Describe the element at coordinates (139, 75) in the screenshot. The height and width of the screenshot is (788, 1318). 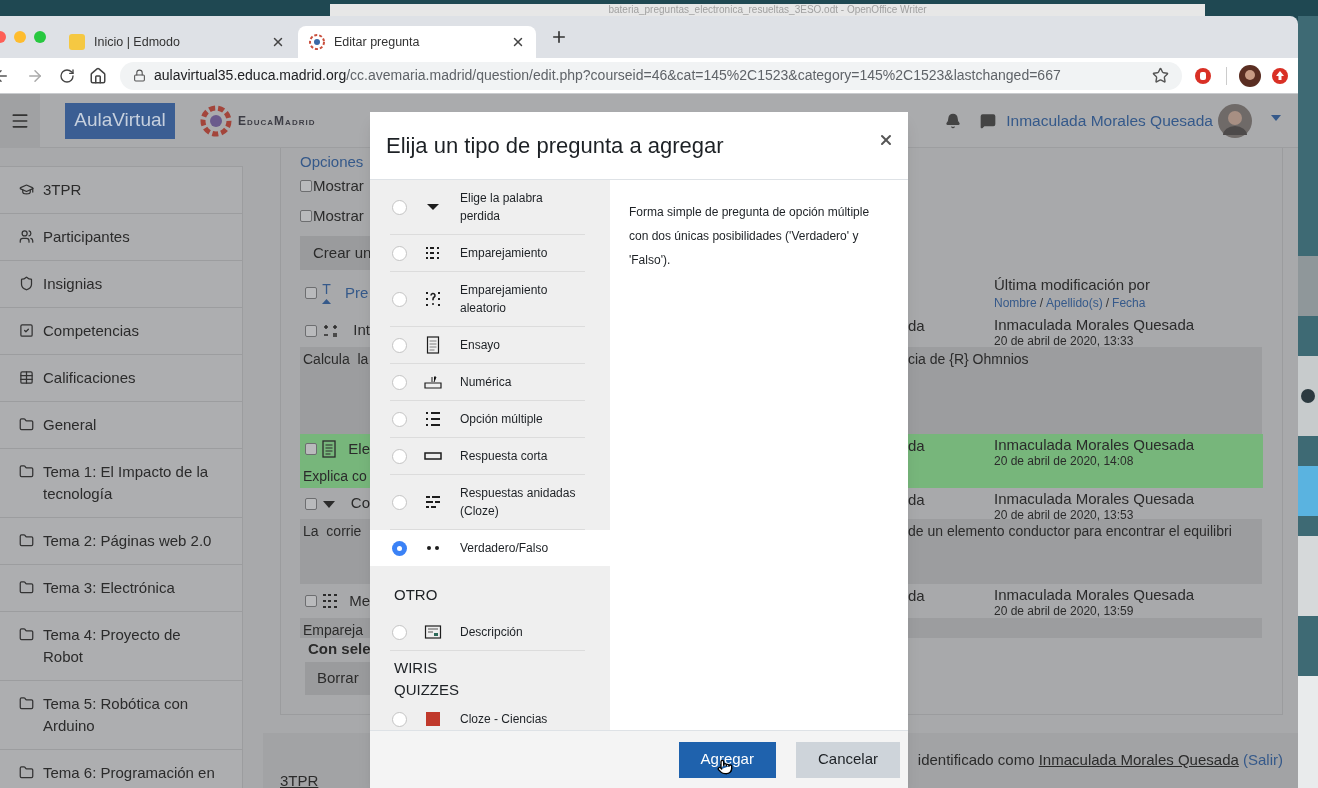
I see `lock-icon` at that location.